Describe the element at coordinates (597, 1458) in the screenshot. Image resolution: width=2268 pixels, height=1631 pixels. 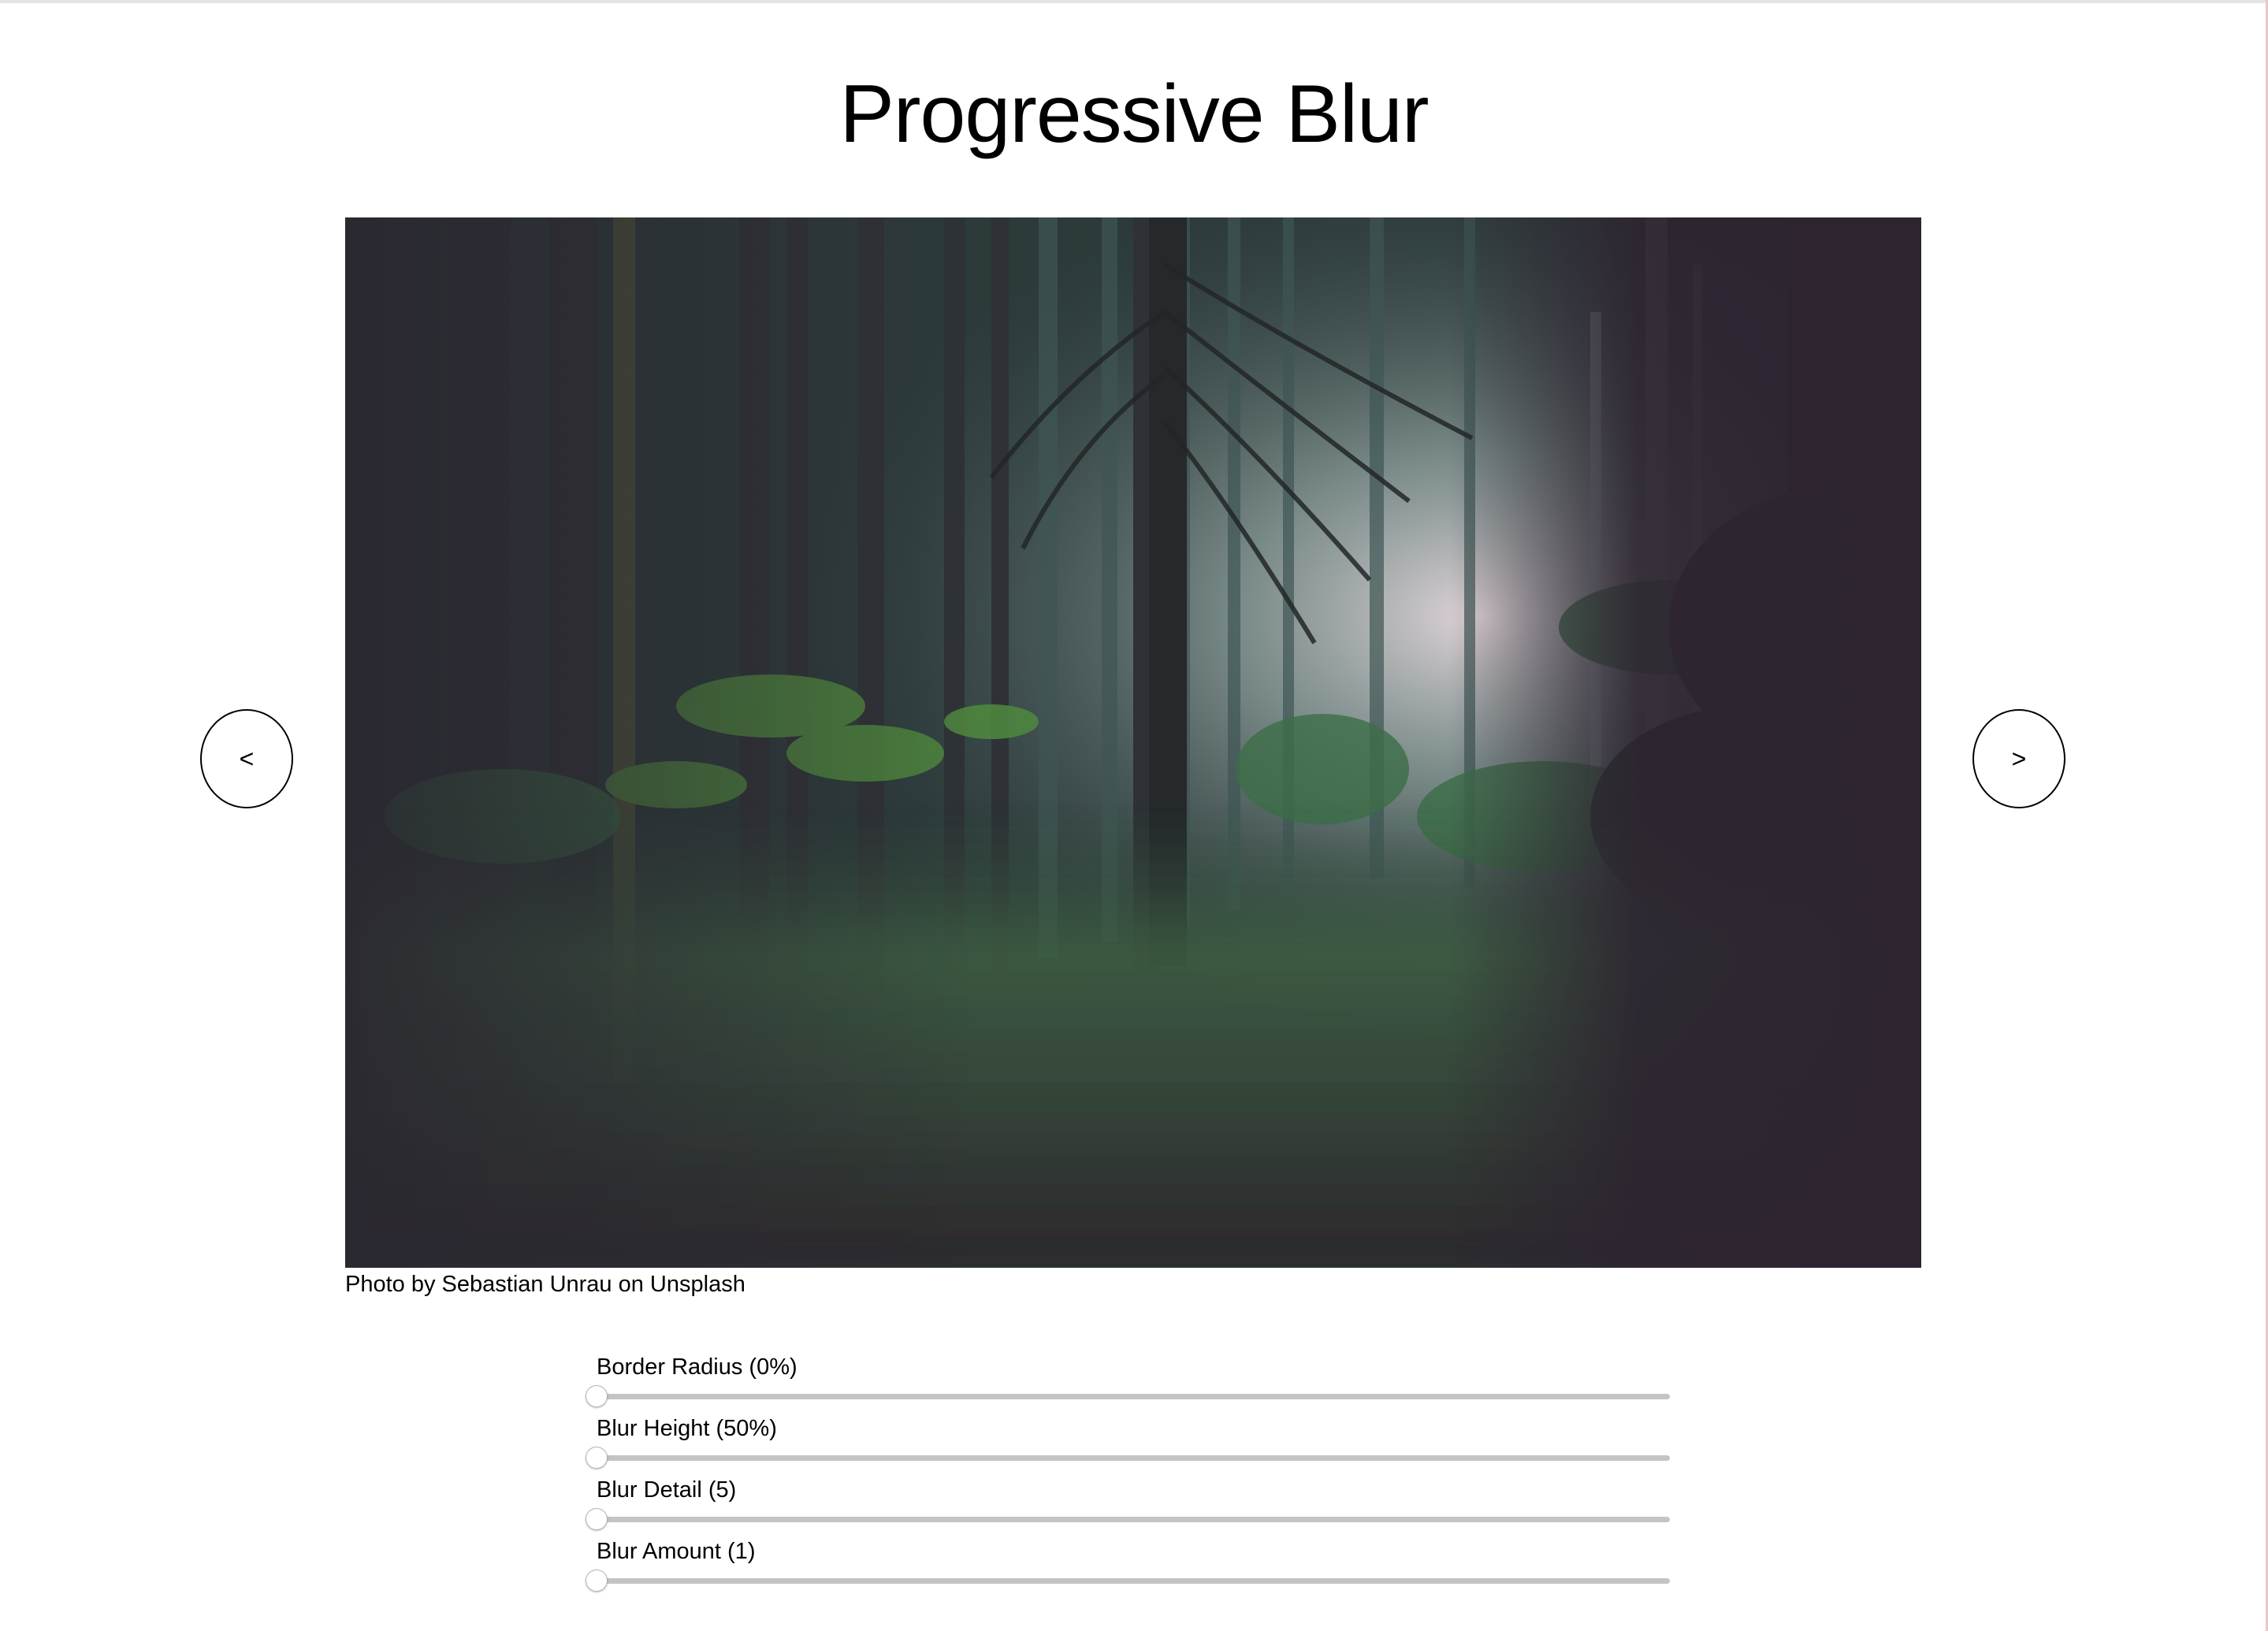
I see `blur-height-slider-thumb` at that location.